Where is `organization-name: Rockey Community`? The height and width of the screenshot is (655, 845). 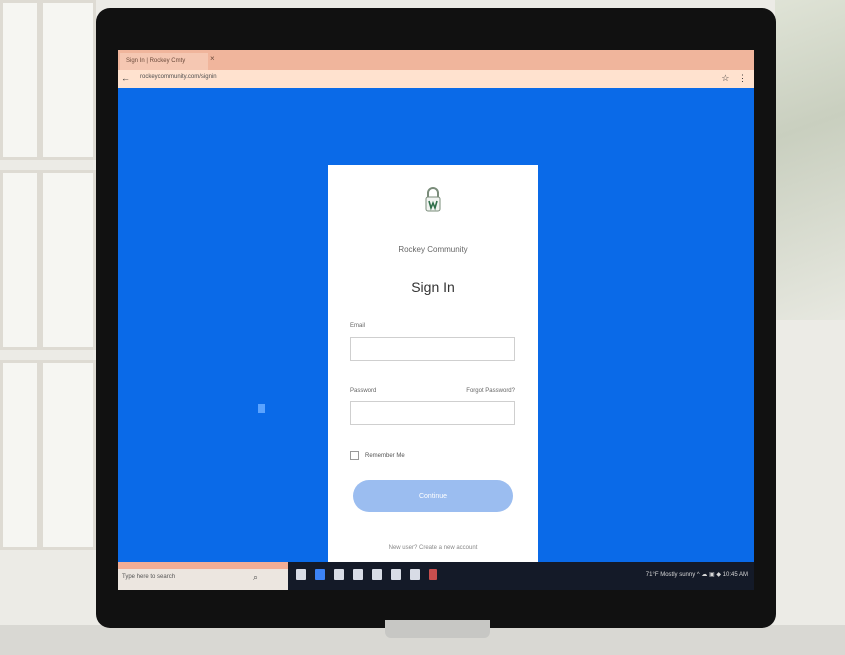
organization-name: Rockey Community is located at coordinates (433, 249).